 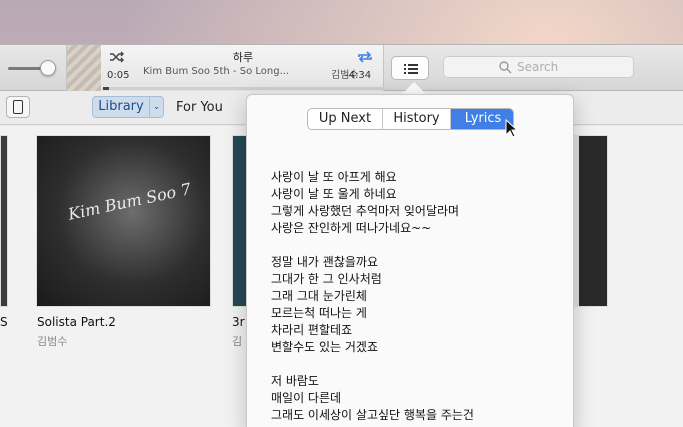 I want to click on list-icon, so click(x=411, y=69).